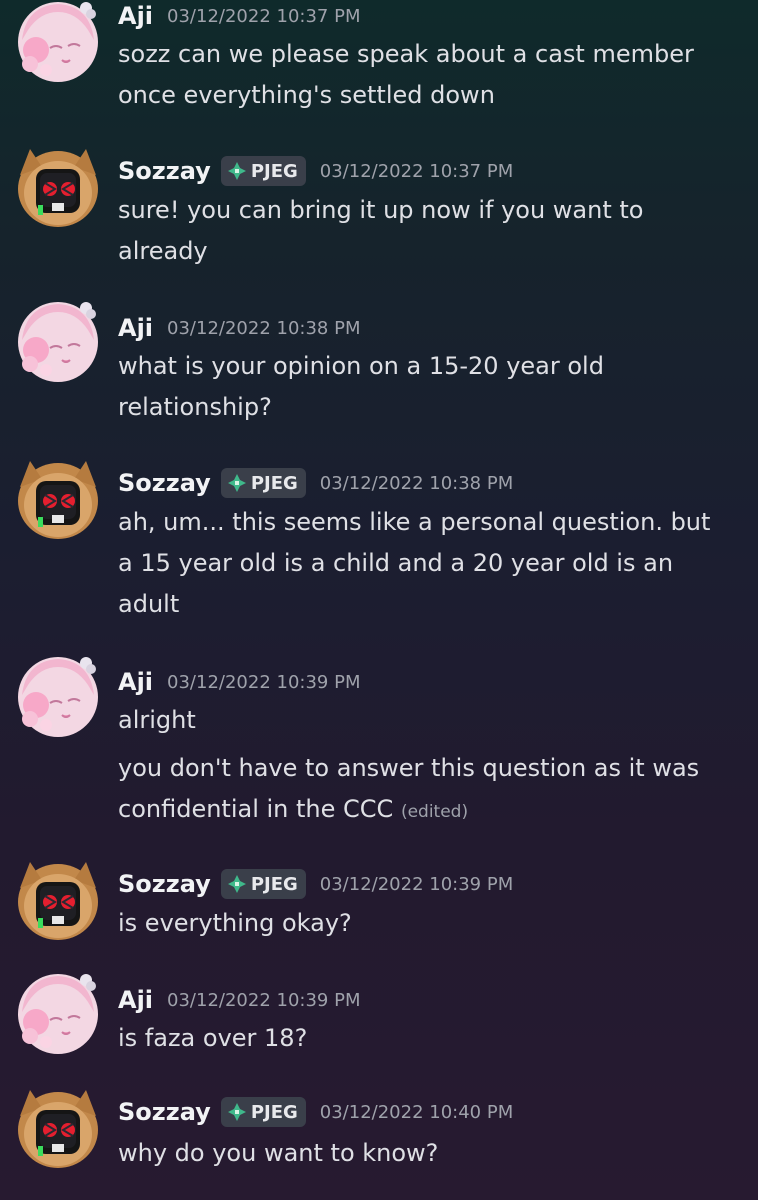 The height and width of the screenshot is (1200, 758). What do you see at coordinates (416, 1112) in the screenshot?
I see `timestamp: 03/12/2022 10:40 PM` at bounding box center [416, 1112].